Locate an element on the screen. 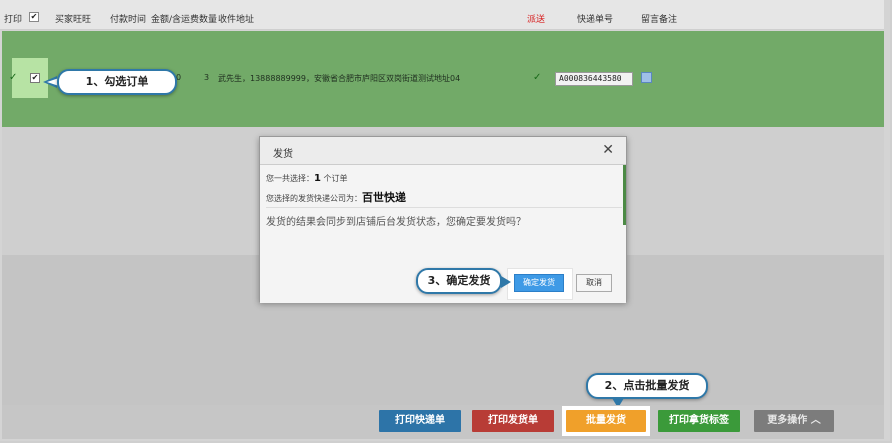 Image resolution: width=892 pixels, height=443 pixels. chevron-up-icon: ︿ is located at coordinates (815, 420).